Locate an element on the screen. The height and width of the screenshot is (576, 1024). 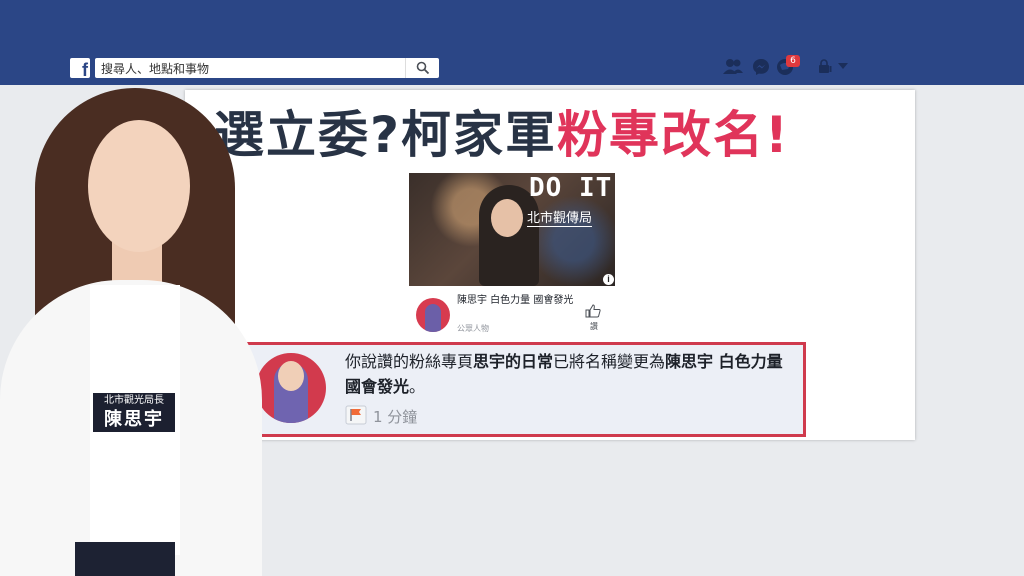
notification-count-badge: 6 is located at coordinates (793, 61).